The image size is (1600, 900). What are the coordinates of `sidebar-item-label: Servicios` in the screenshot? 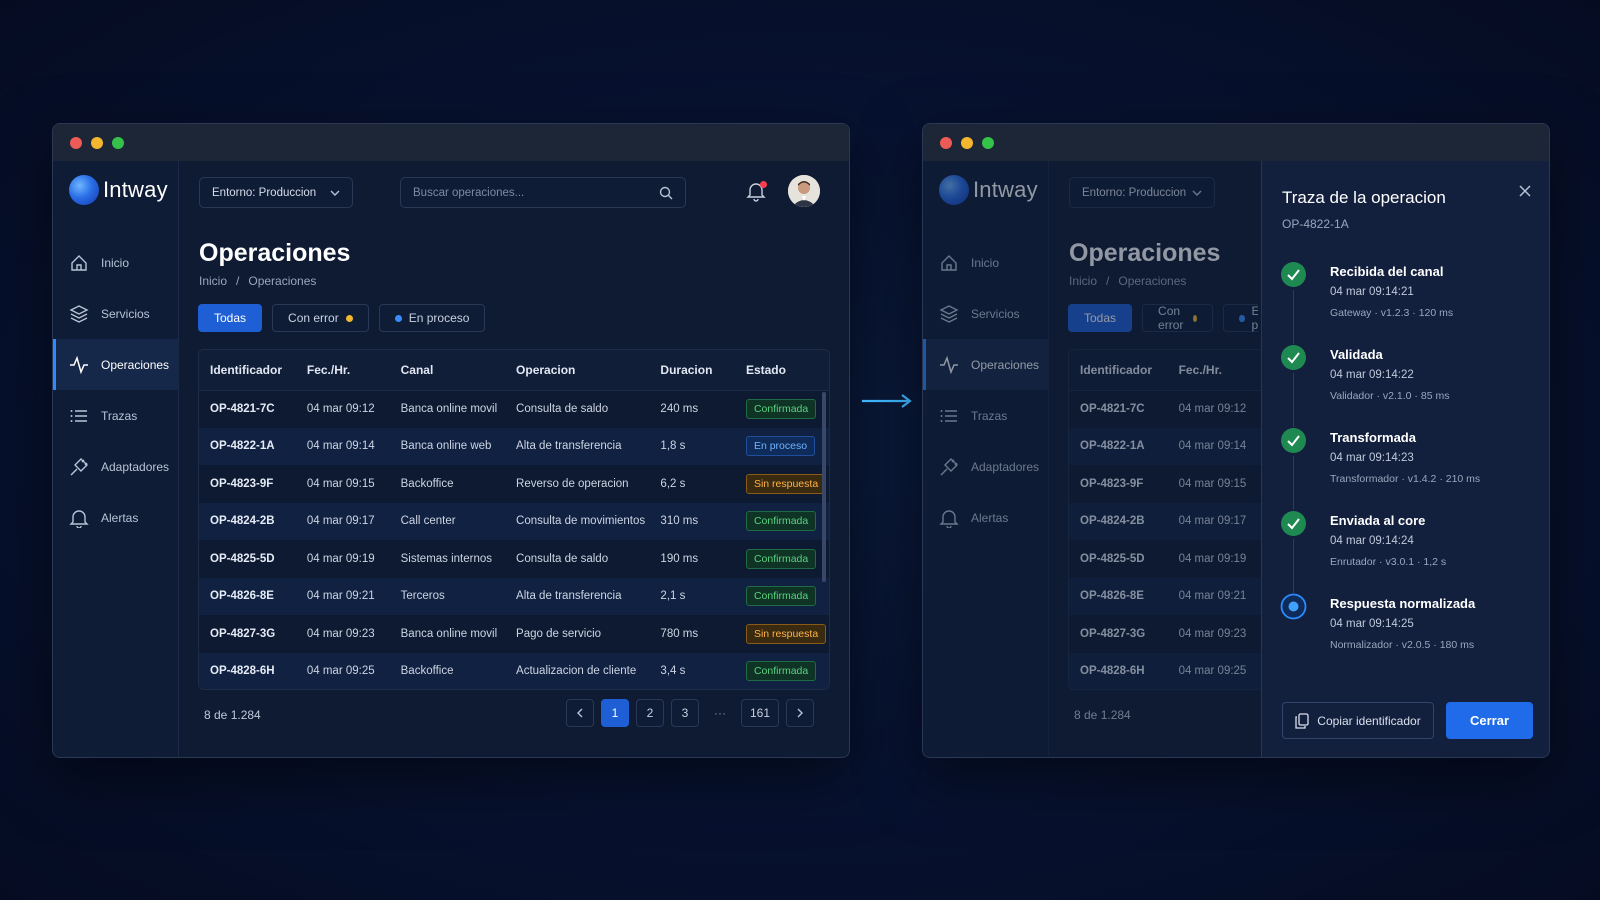 It's located at (125, 313).